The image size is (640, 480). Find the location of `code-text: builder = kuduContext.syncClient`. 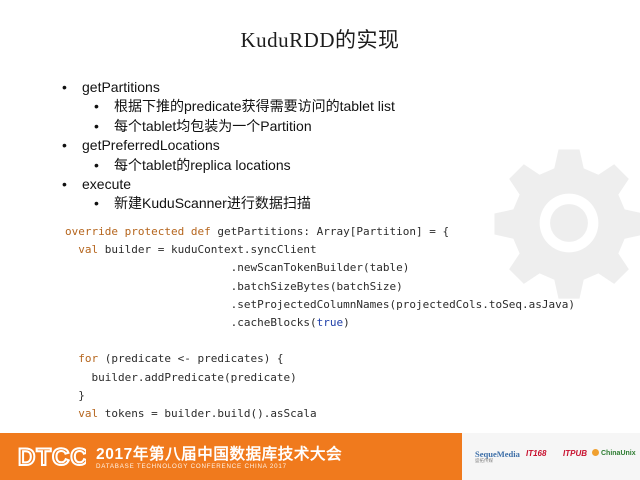

code-text: builder = kuduContext.syncClient is located at coordinates (210, 250).